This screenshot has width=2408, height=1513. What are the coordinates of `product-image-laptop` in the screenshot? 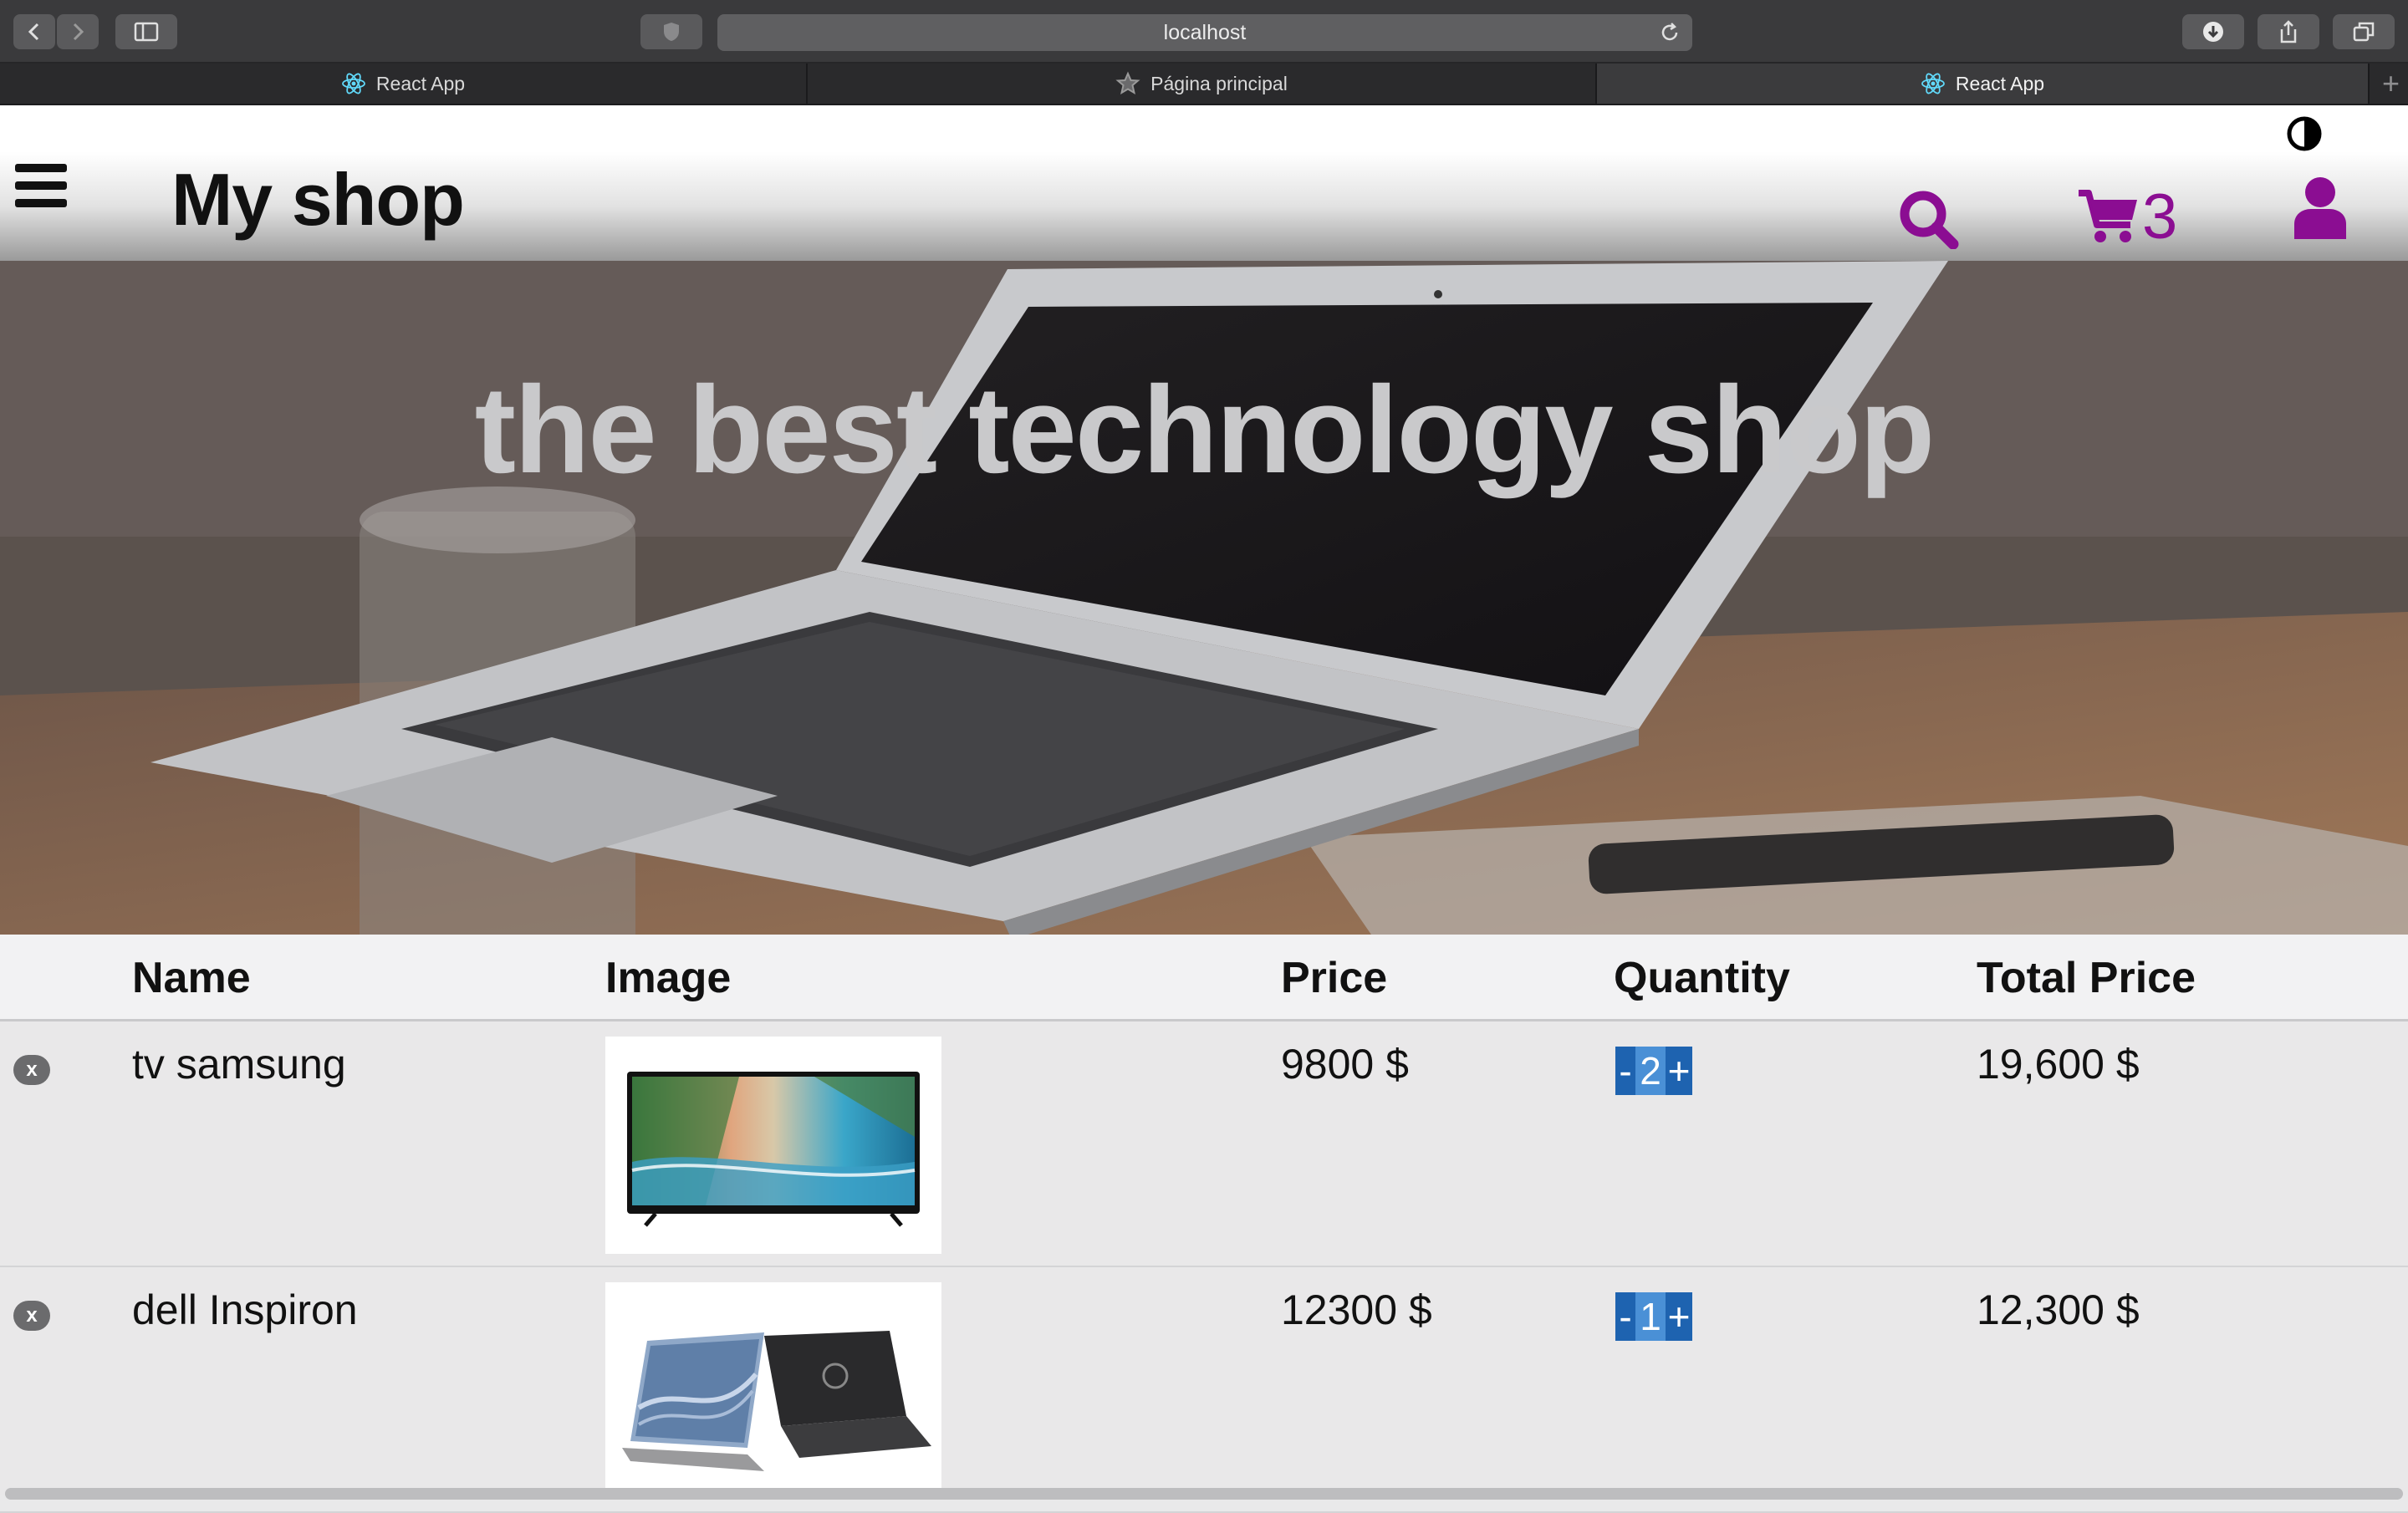 It's located at (773, 1391).